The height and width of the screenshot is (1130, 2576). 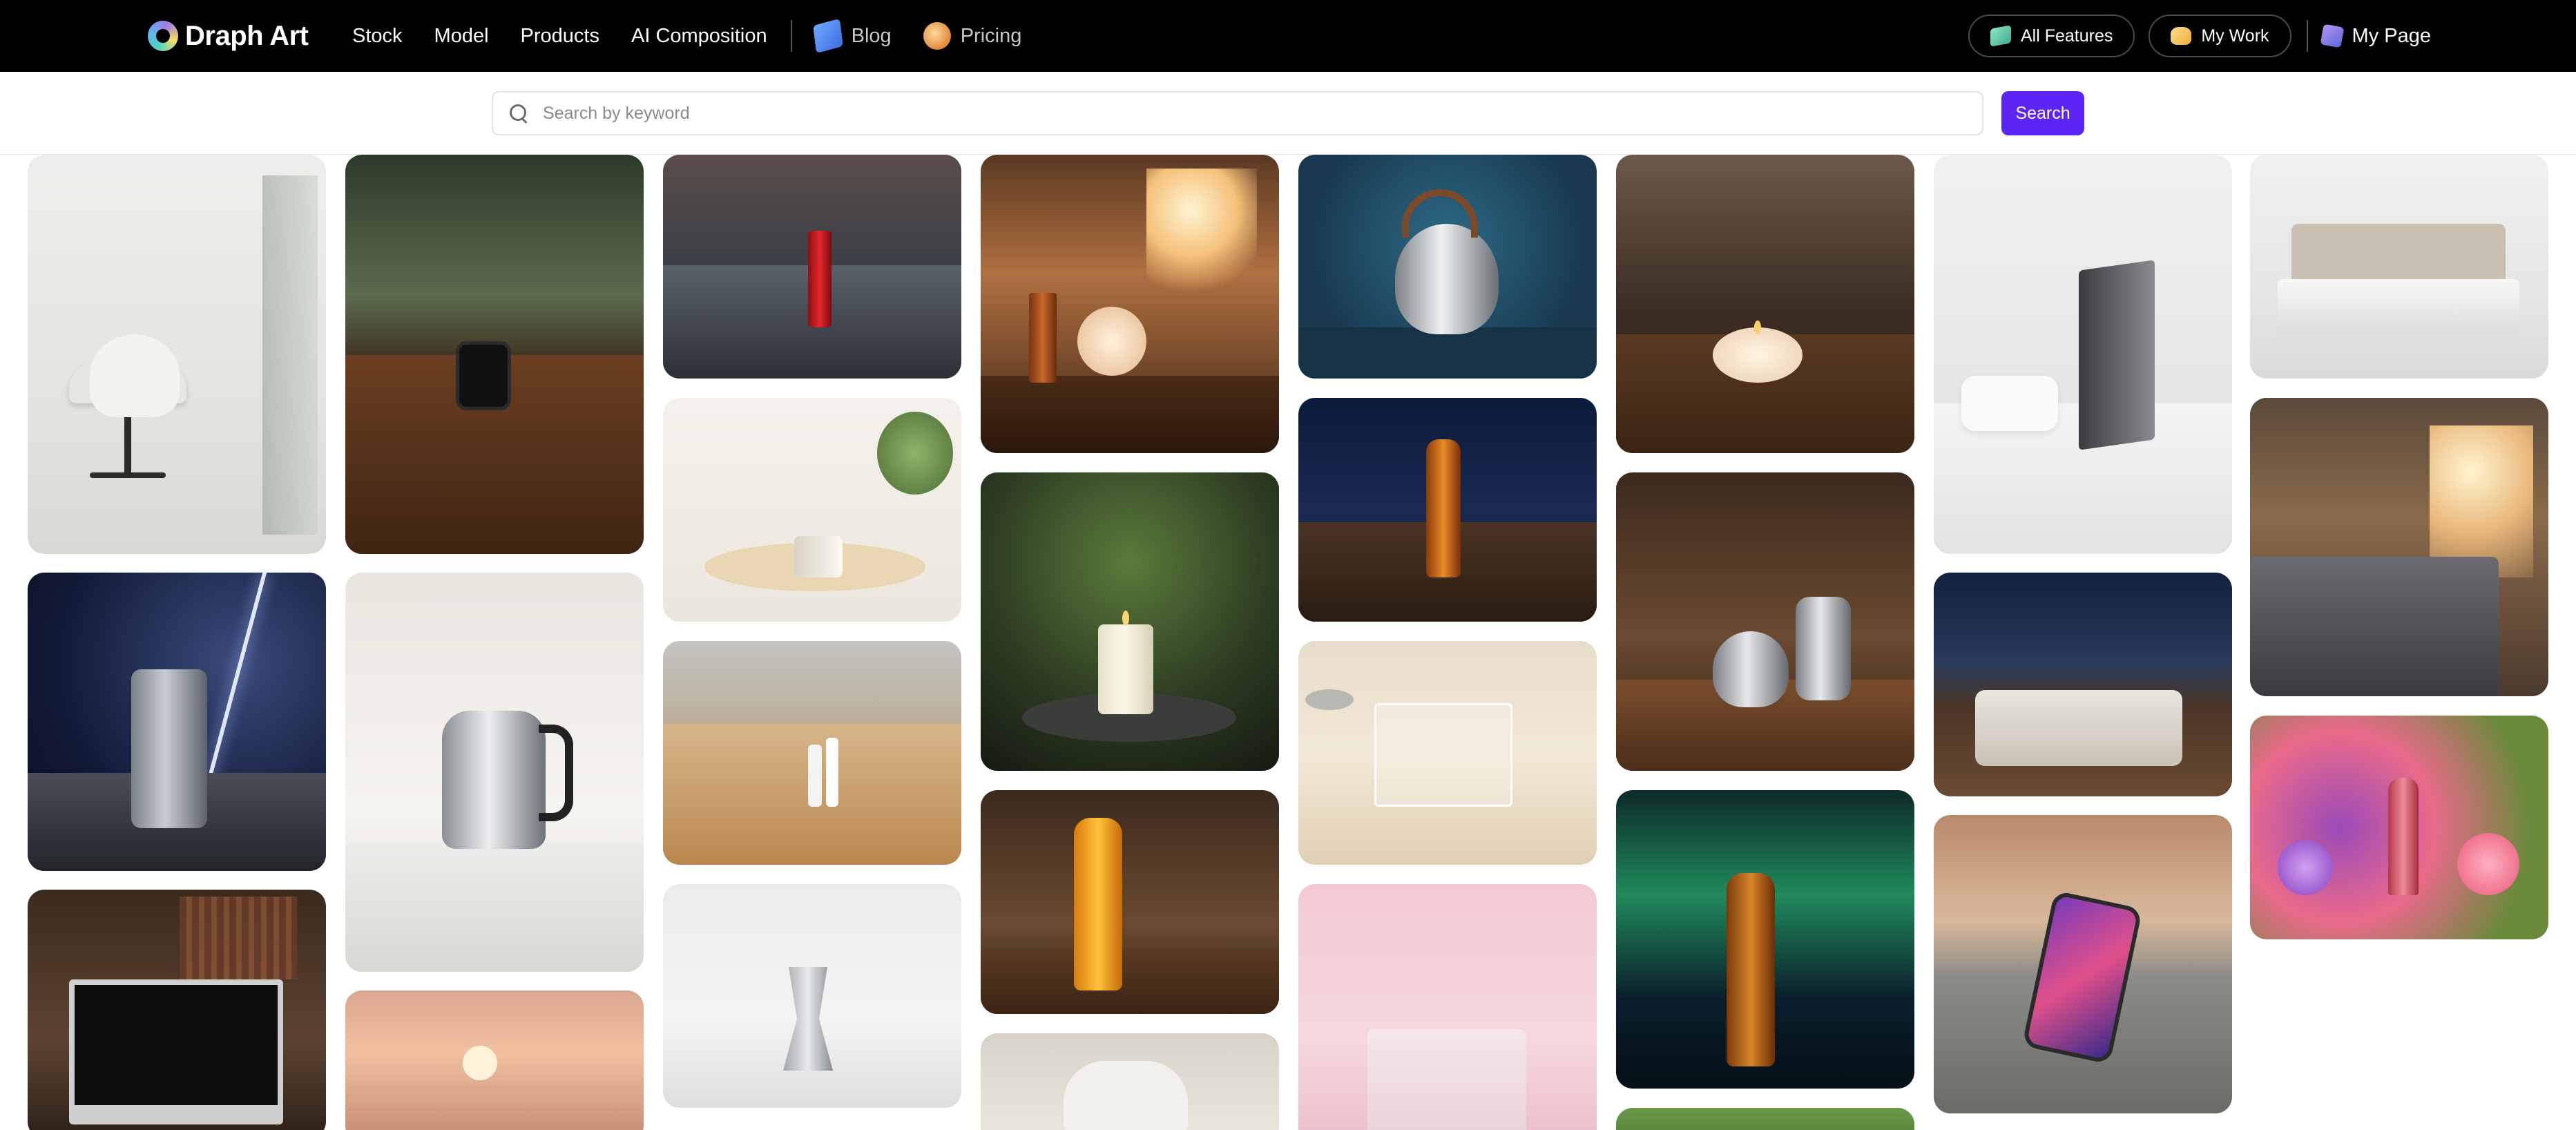 What do you see at coordinates (991, 35) in the screenshot?
I see `nav-pricing-label: Pricing` at bounding box center [991, 35].